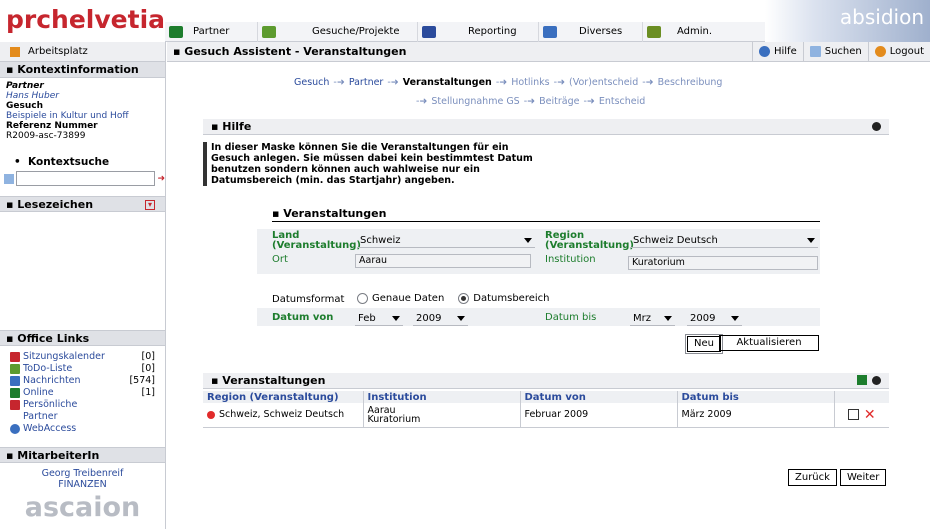  What do you see at coordinates (429, 31) in the screenshot?
I see `reporting-icon` at bounding box center [429, 31].